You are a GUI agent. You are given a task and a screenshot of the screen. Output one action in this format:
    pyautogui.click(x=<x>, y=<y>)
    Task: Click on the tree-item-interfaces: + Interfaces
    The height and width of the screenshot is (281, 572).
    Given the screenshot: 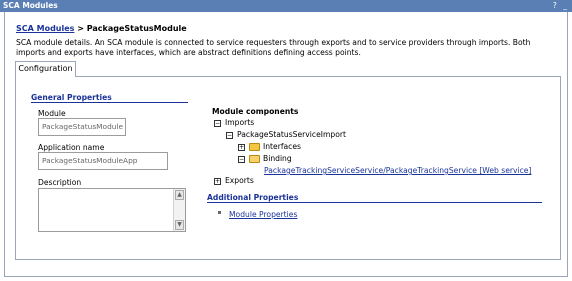 What is the action you would take?
    pyautogui.click(x=269, y=146)
    